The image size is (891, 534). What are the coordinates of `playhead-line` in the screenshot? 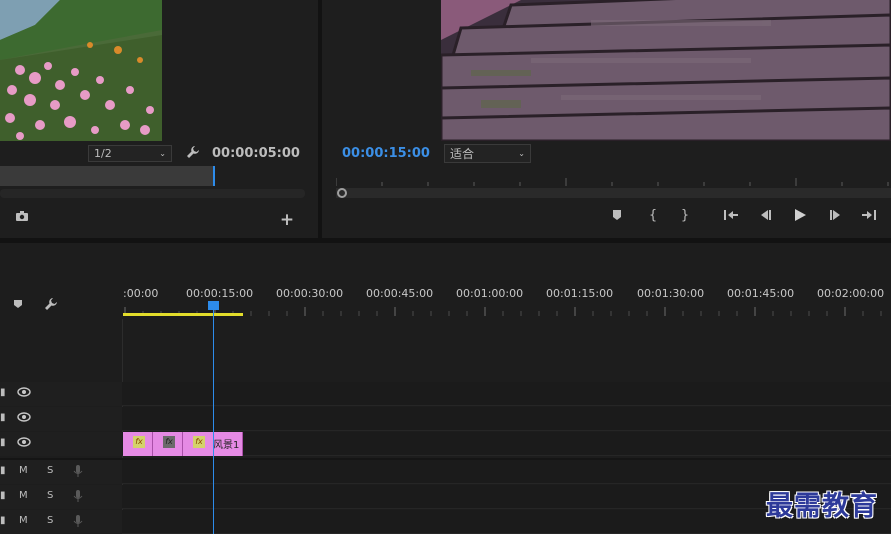 It's located at (213, 421).